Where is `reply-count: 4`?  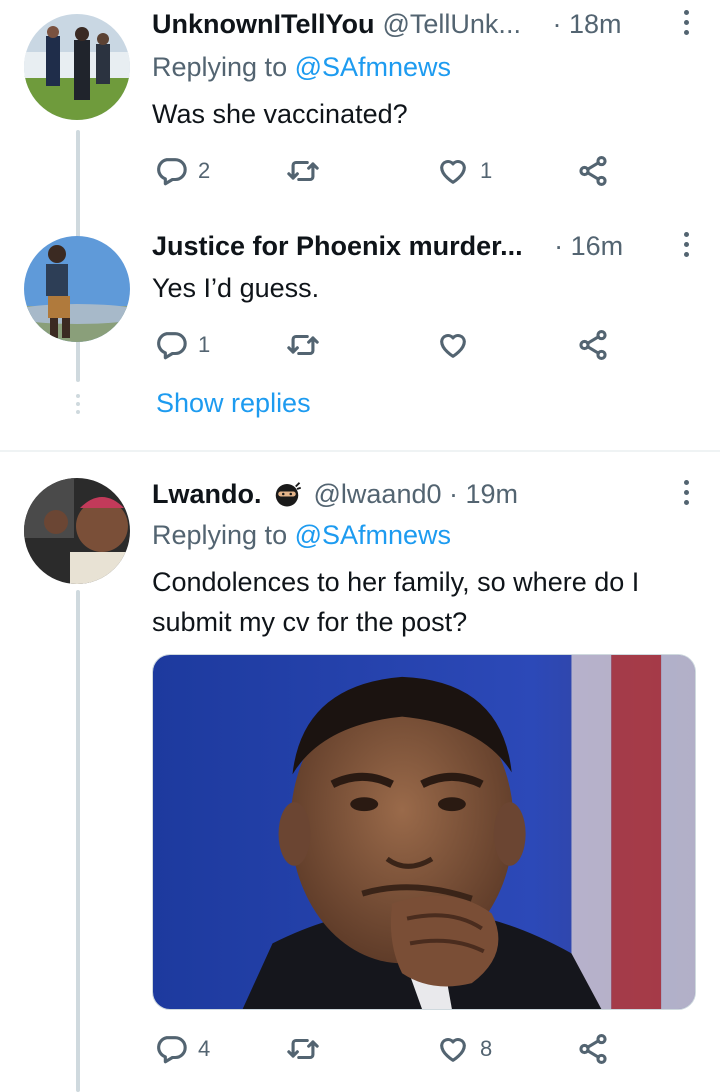
reply-count: 4 is located at coordinates (204, 1048).